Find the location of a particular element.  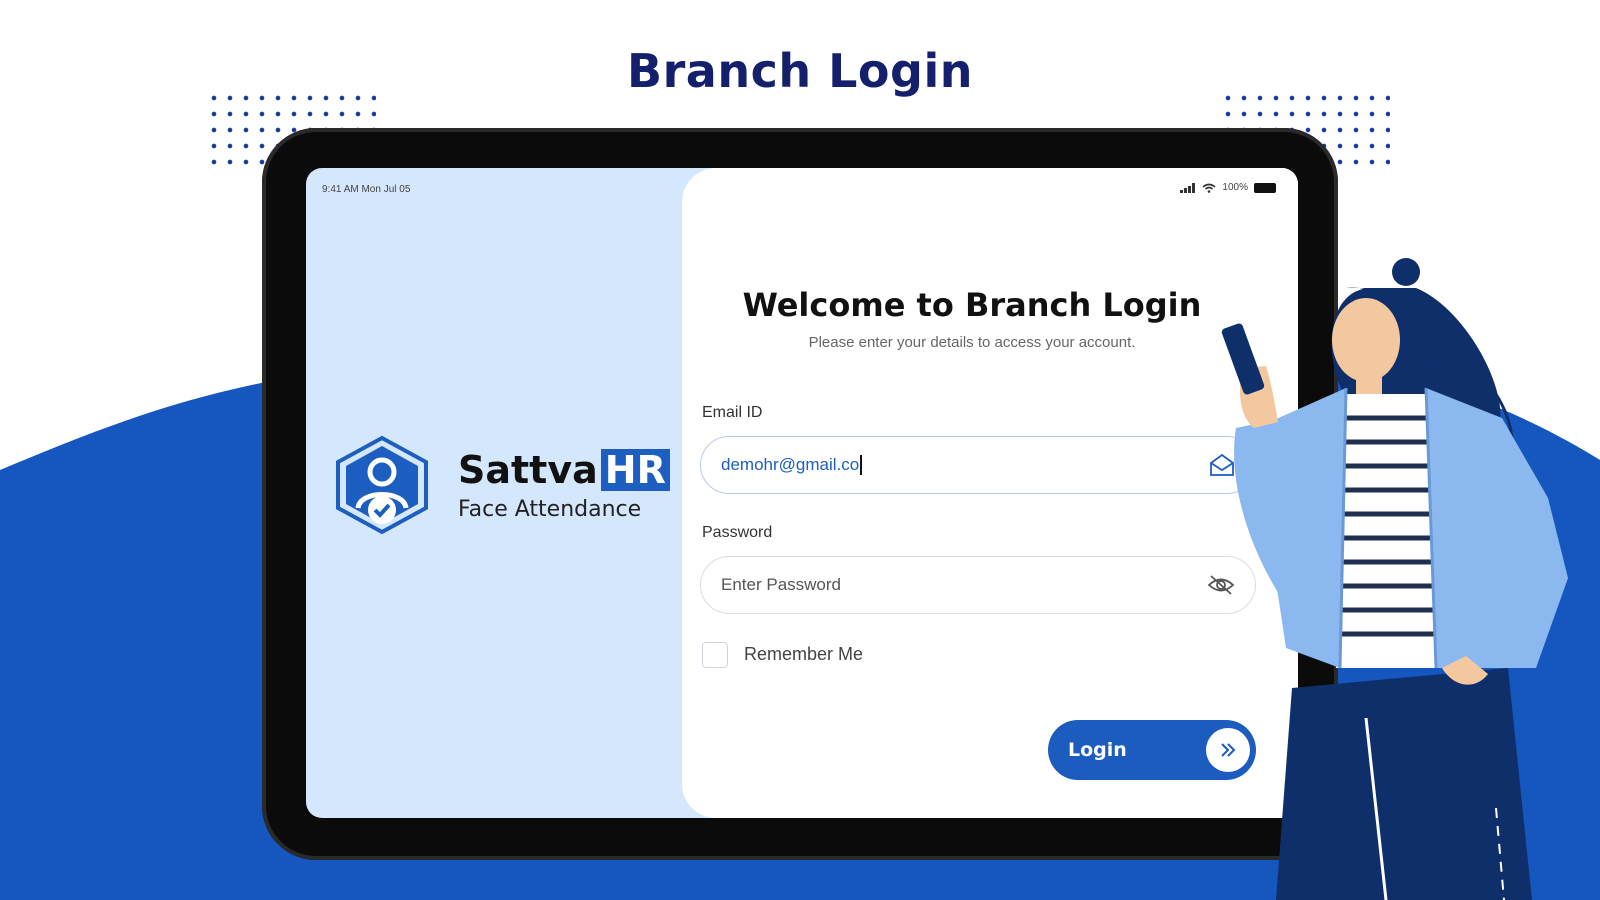

status-time-date: 9:41 AM Mon Jul 05 is located at coordinates (366, 189).